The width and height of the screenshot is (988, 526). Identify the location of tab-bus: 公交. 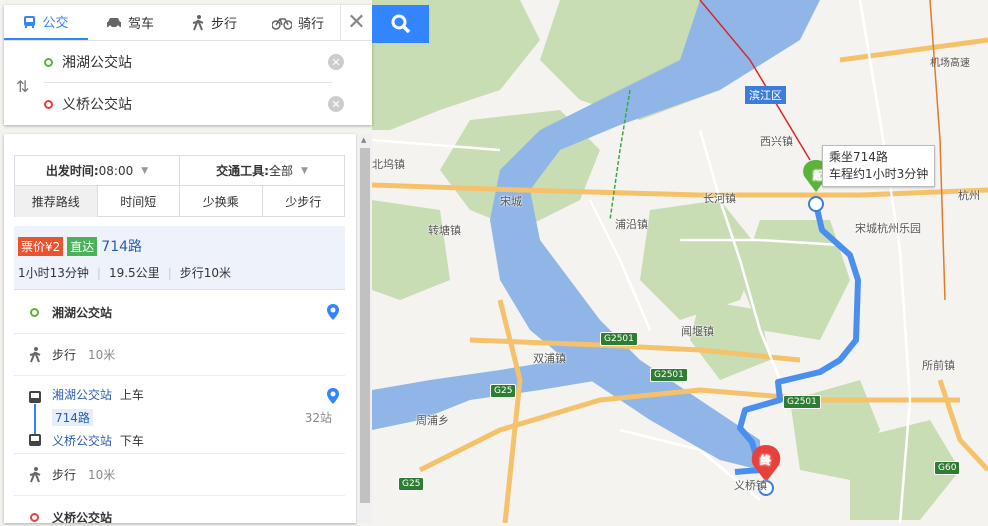
(46, 22).